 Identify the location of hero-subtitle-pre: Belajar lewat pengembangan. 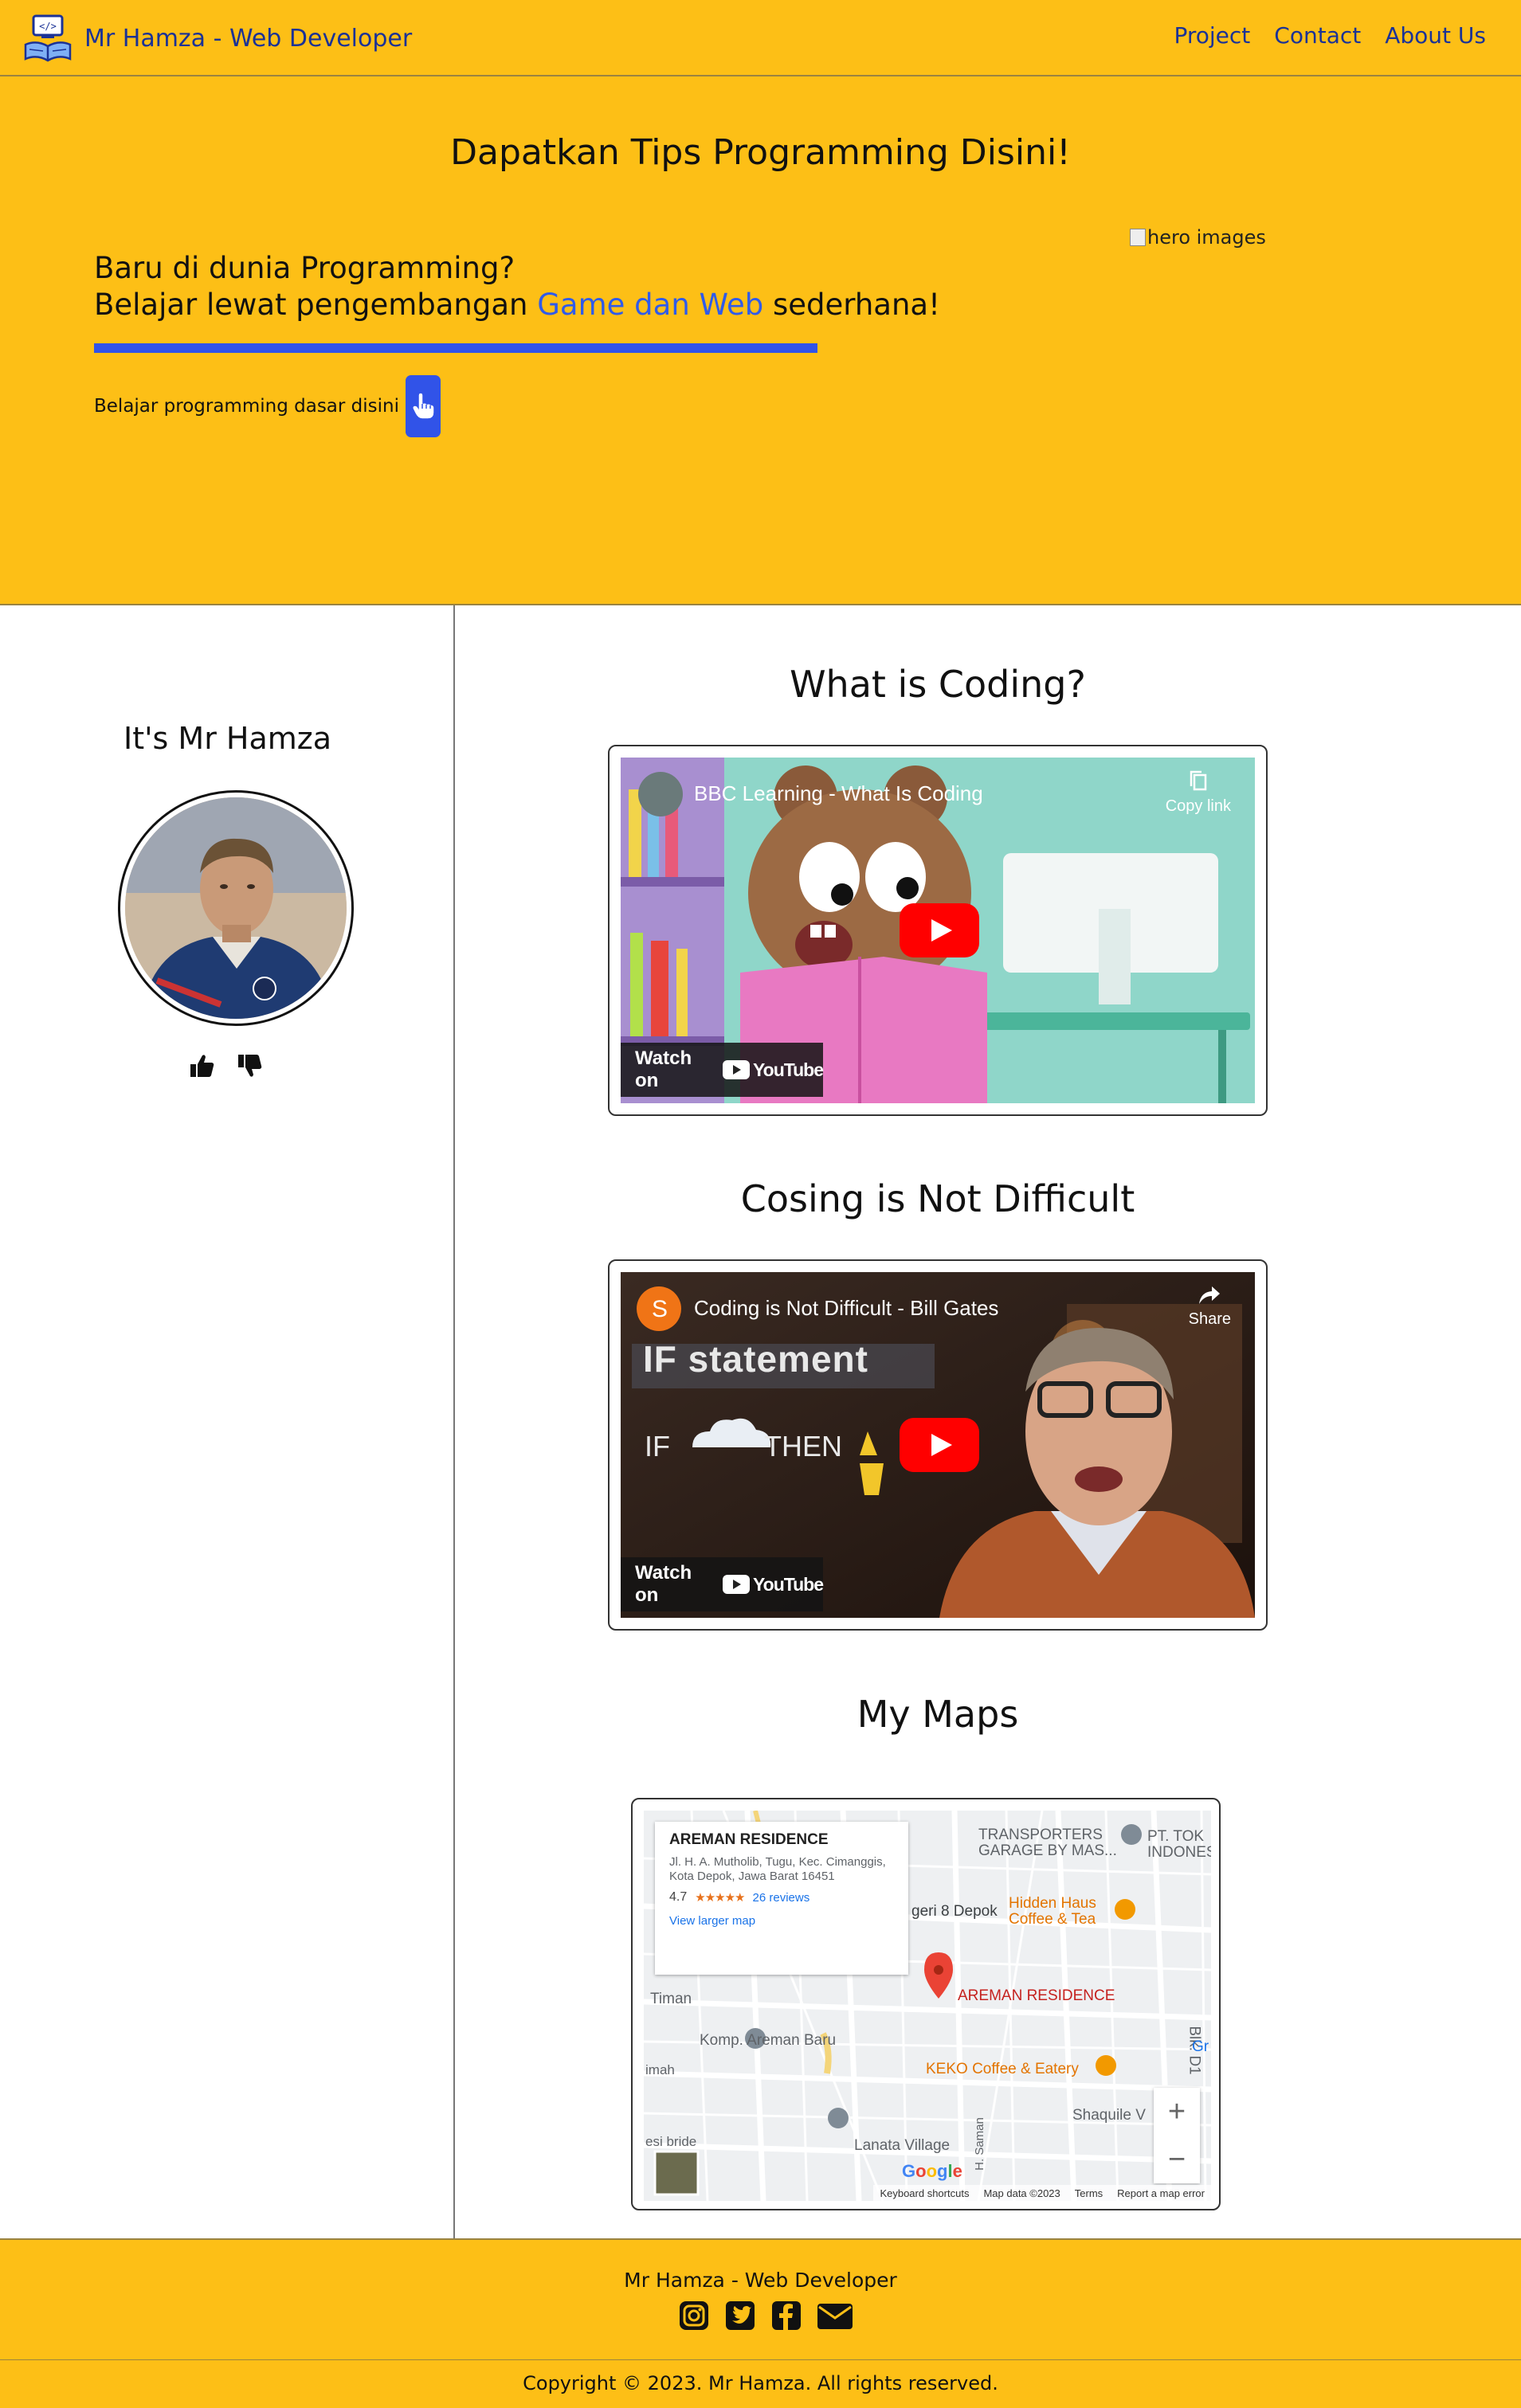
(316, 305).